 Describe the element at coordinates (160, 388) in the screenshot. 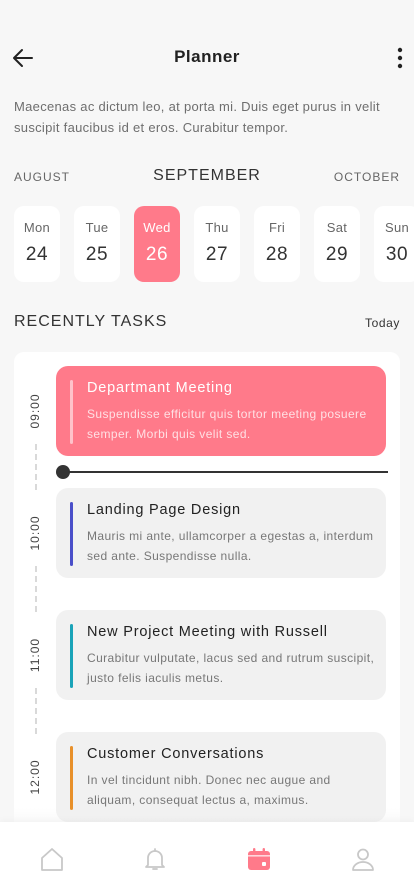

I see `task-title: Departmant Meeting` at that location.